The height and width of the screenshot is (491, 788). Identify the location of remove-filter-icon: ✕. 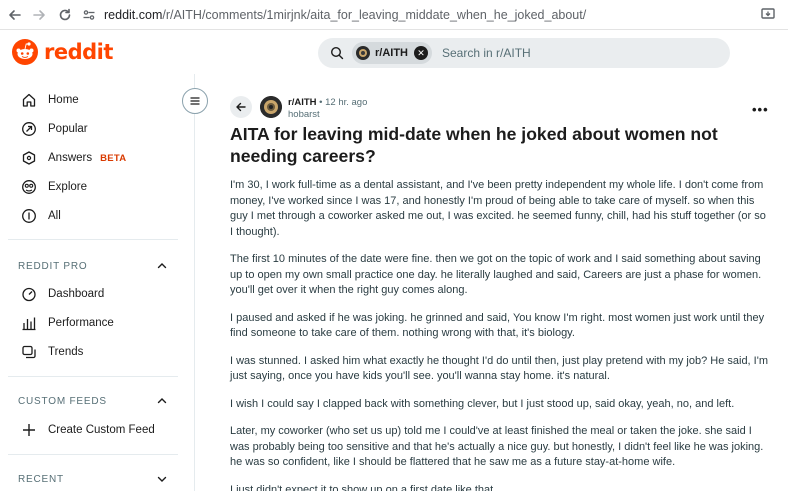
(421, 53).